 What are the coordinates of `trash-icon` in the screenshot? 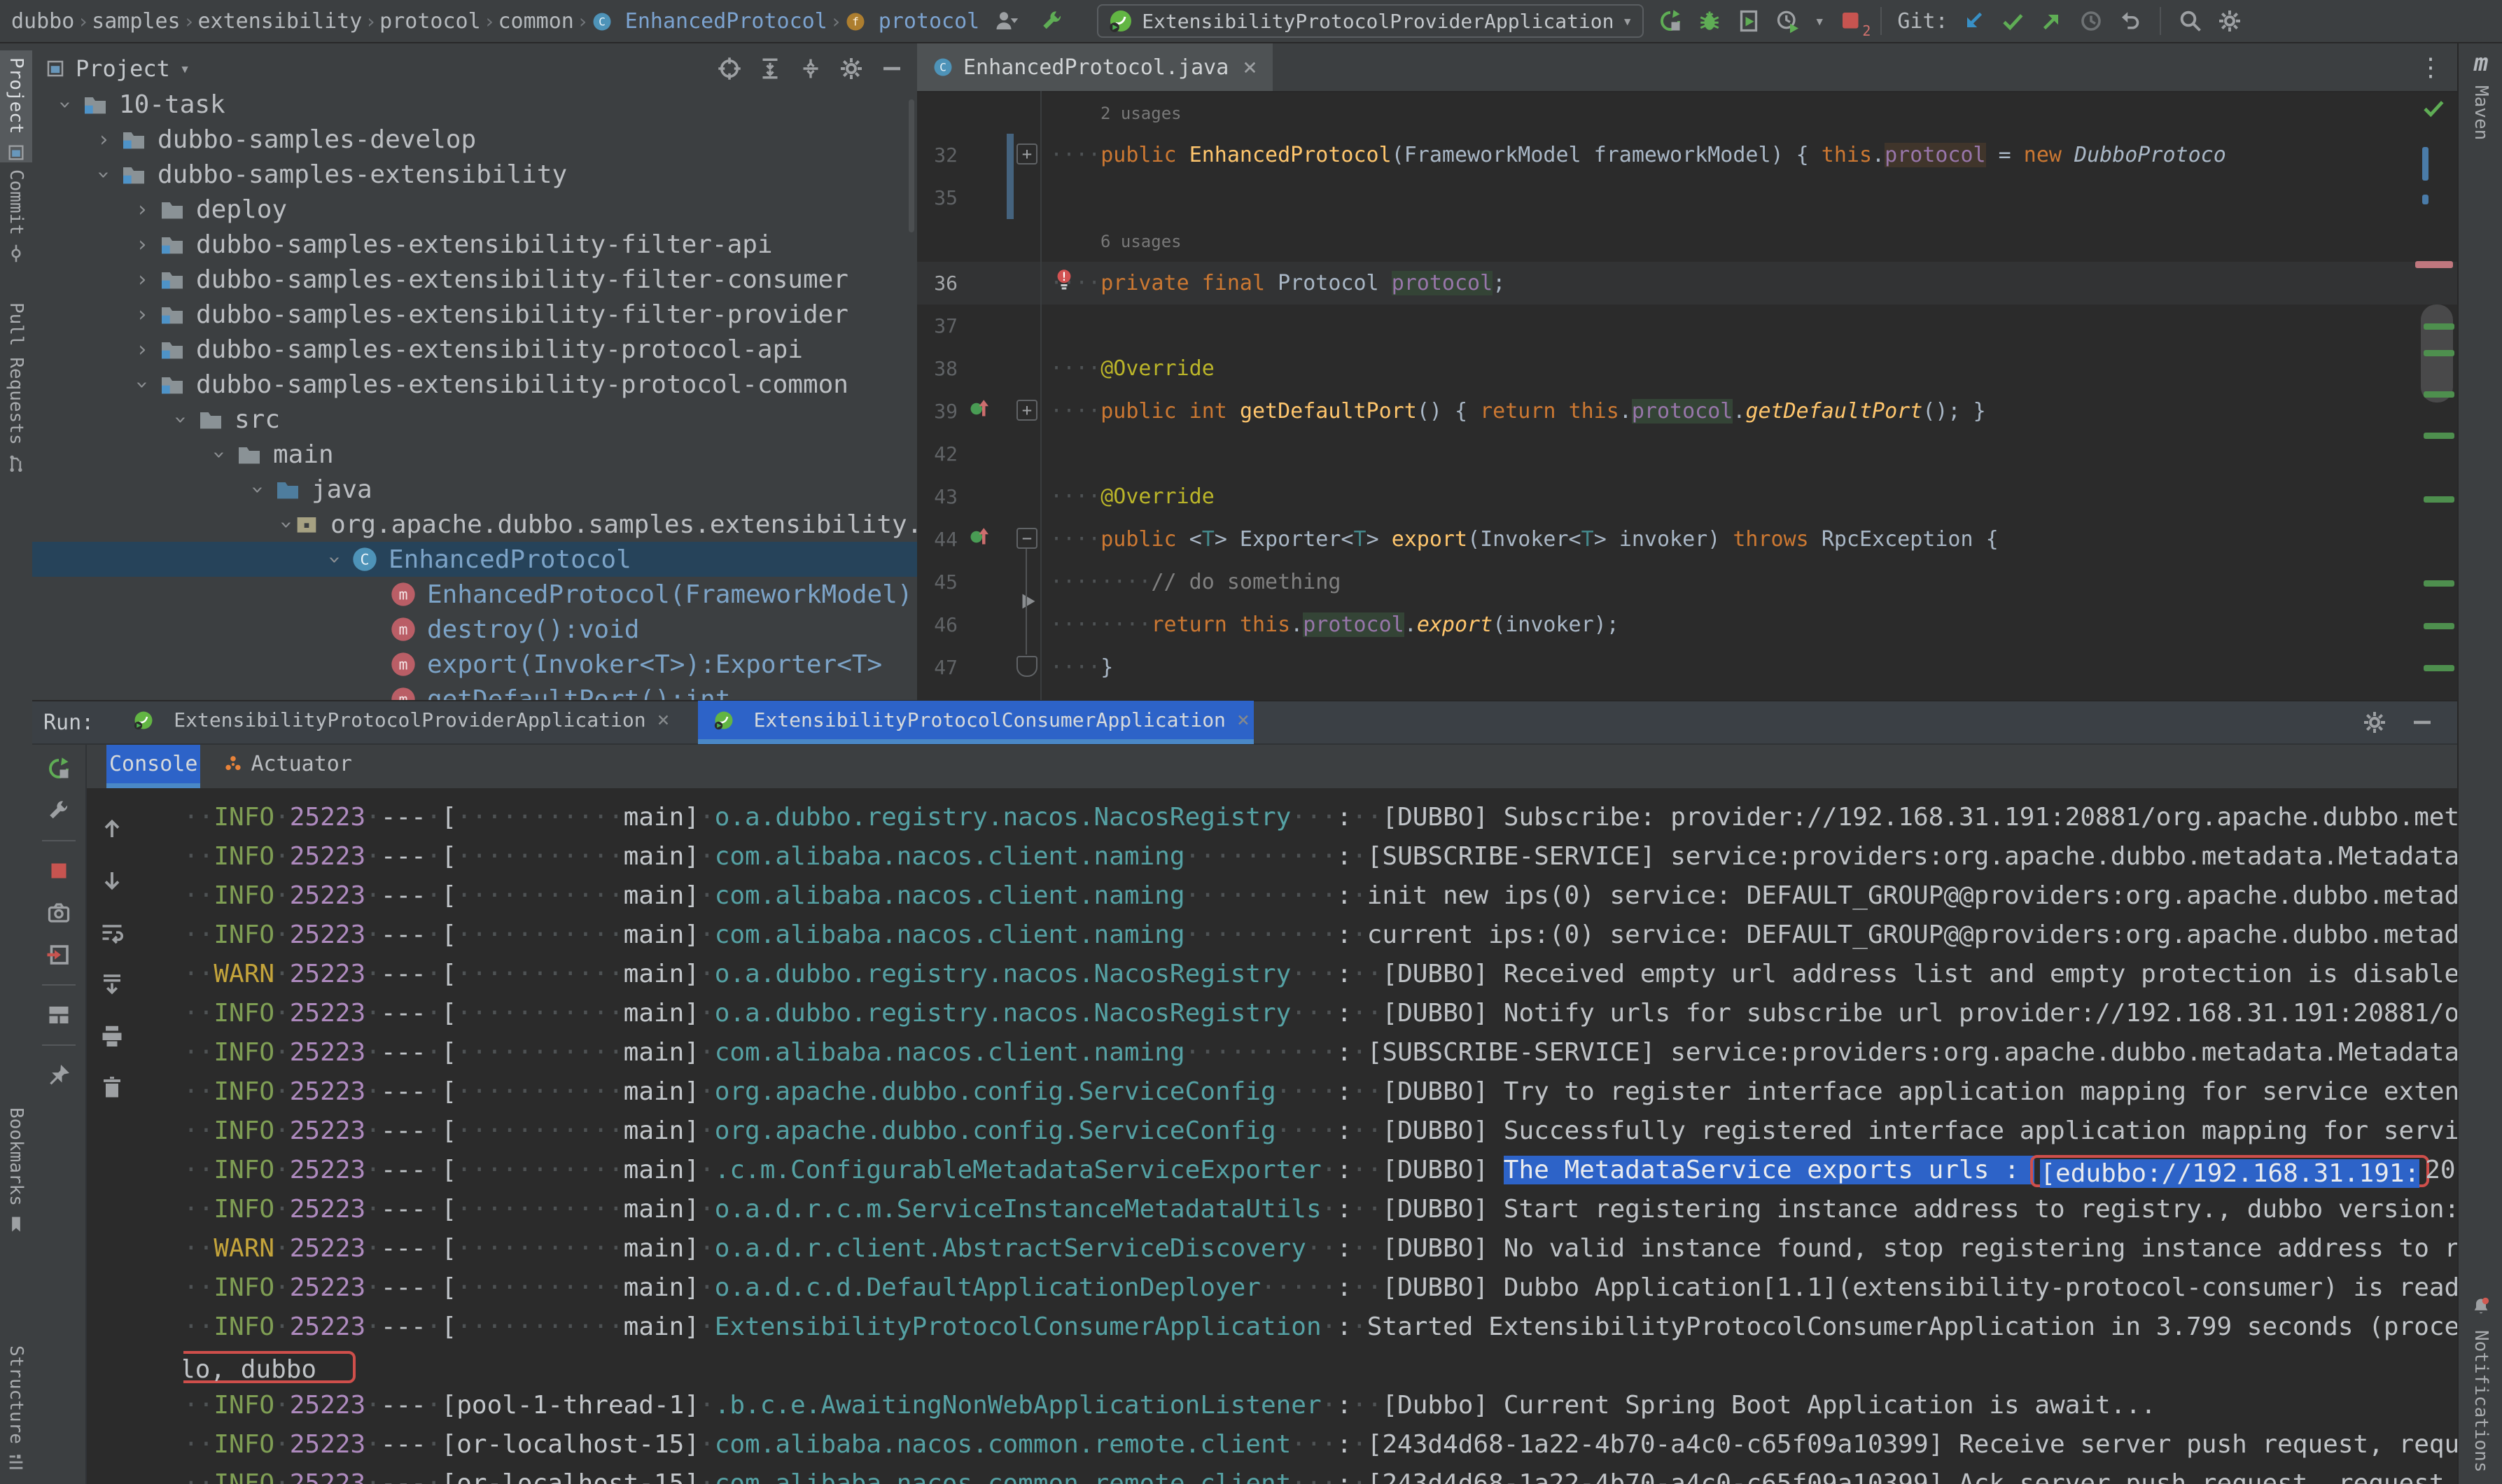 It's located at (112, 1087).